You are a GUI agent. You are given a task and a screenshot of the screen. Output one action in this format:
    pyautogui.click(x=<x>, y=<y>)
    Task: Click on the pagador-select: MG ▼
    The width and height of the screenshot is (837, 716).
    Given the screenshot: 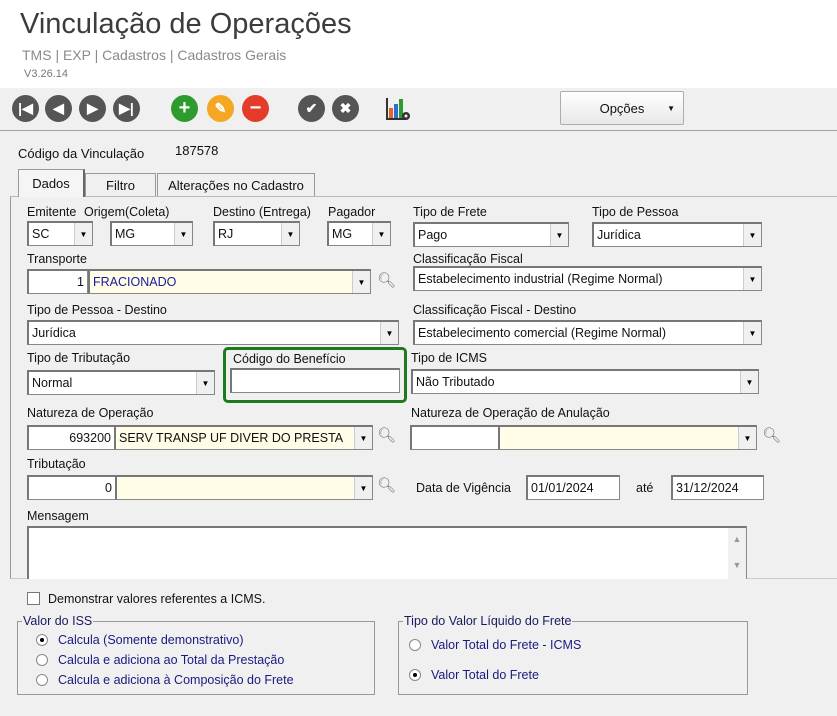 What is the action you would take?
    pyautogui.click(x=359, y=233)
    